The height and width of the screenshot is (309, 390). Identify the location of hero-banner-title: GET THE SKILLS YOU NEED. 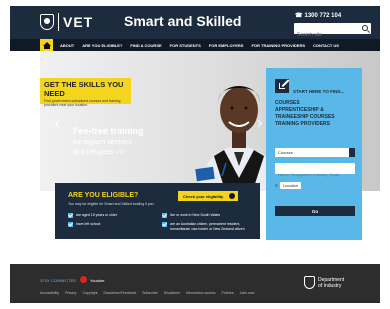
(84, 89).